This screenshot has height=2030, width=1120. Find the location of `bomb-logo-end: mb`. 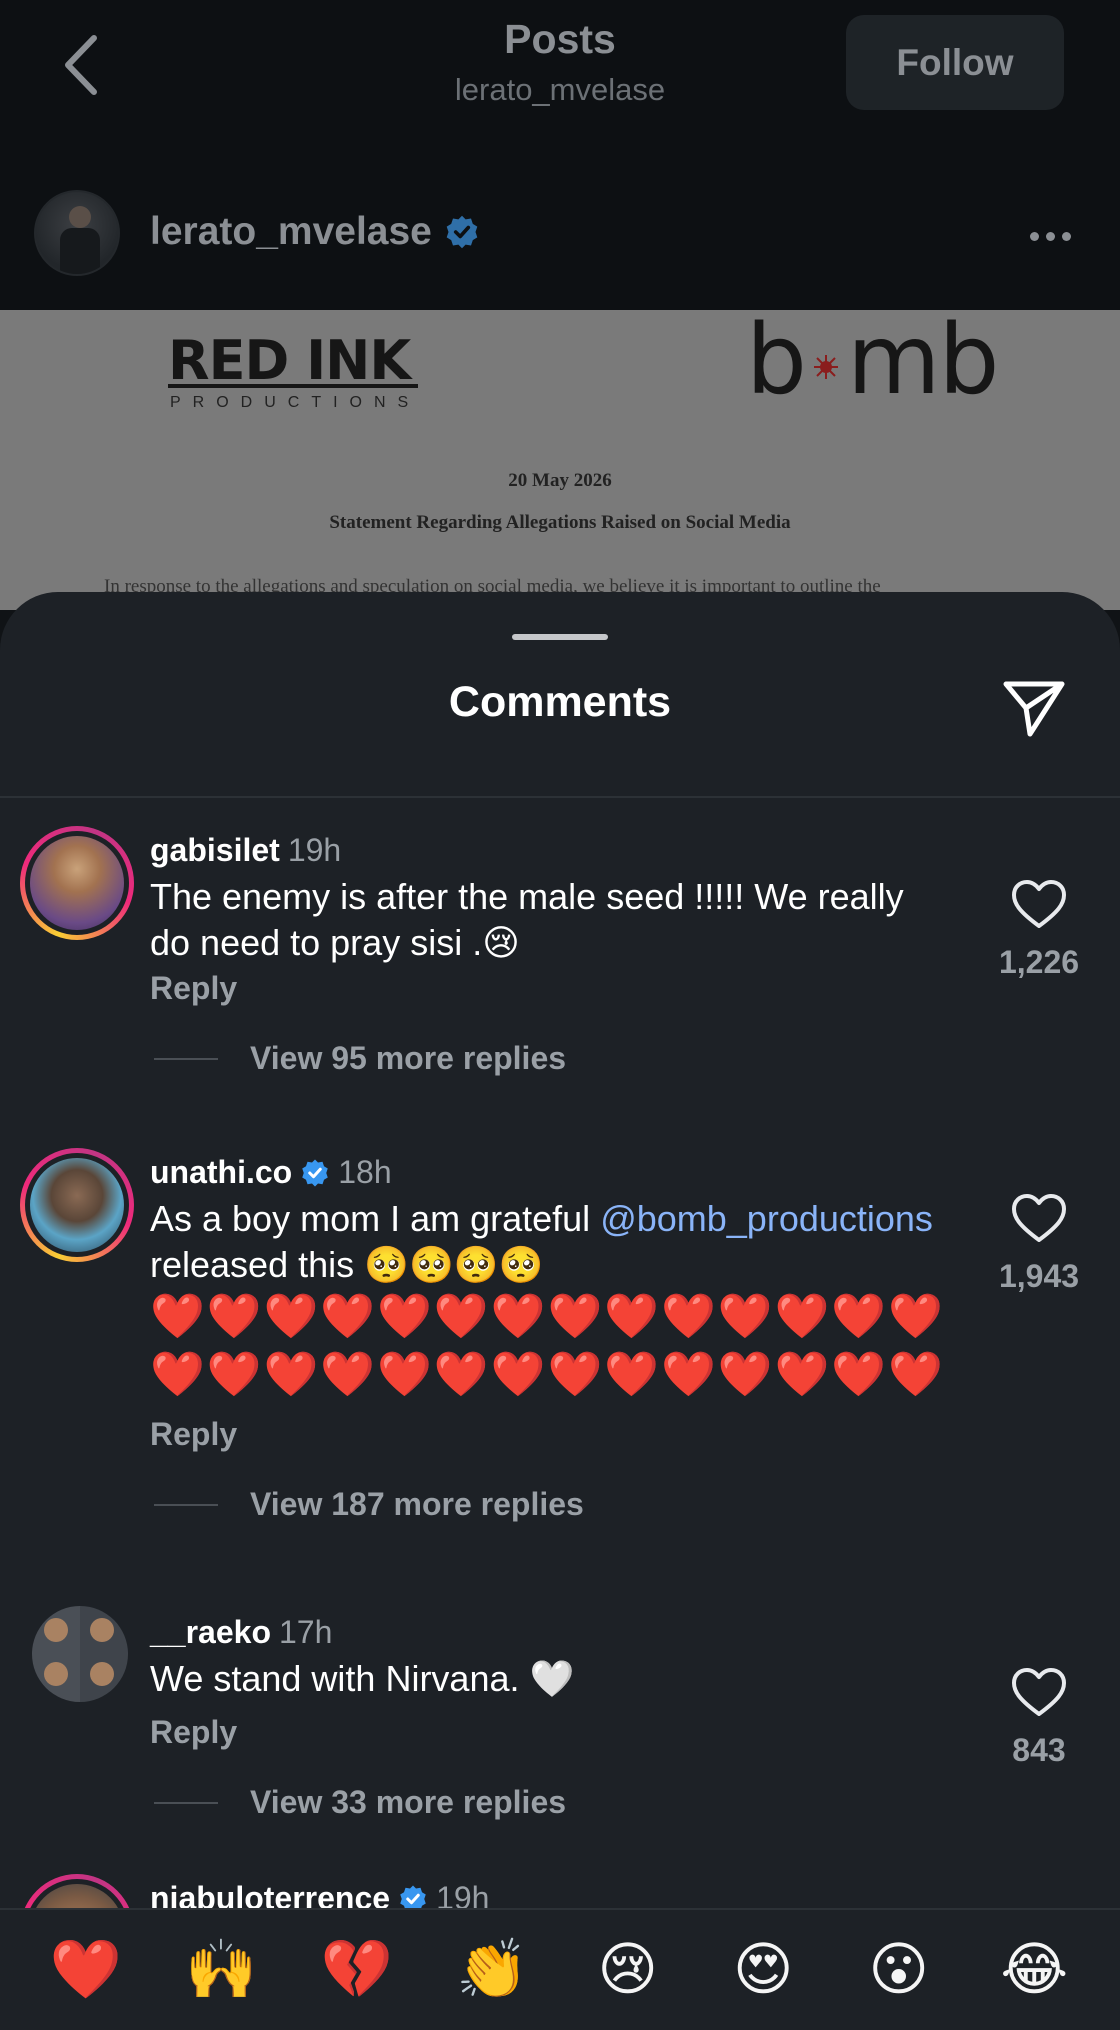

bomb-logo-end: mb is located at coordinates (922, 363).